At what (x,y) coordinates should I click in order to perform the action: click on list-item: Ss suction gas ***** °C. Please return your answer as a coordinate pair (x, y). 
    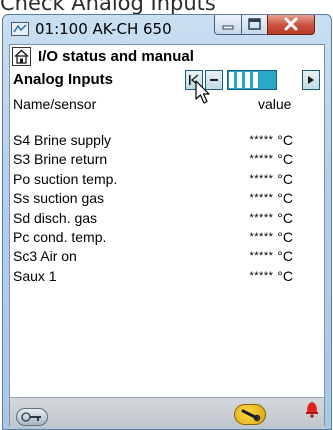
    Looking at the image, I should click on (166, 199).